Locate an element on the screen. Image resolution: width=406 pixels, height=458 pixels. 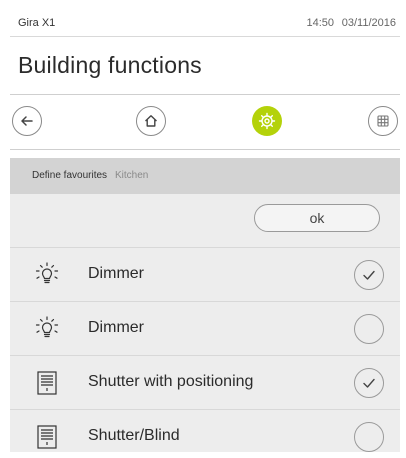
status-time: 14:50 is located at coordinates (320, 23).